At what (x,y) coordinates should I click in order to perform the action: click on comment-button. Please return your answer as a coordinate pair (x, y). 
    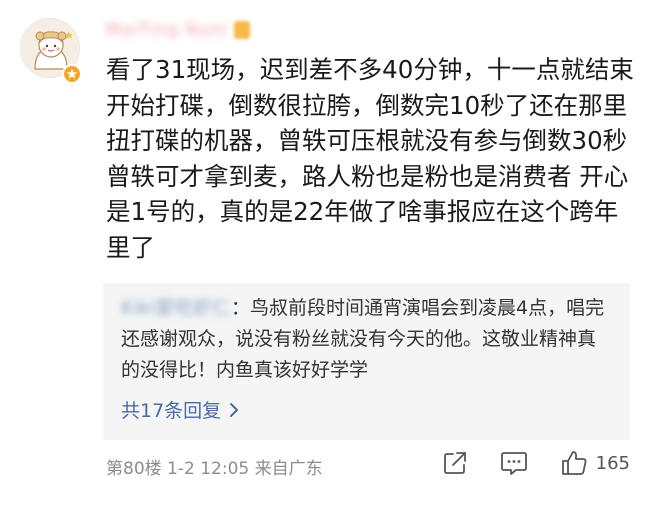
    Looking at the image, I should click on (514, 463).